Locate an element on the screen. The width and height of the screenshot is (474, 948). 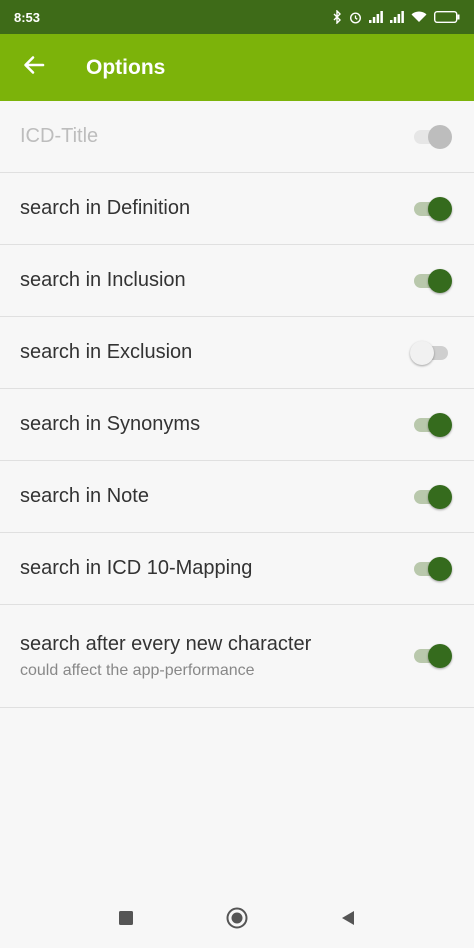
status-icons is located at coordinates (396, 17).